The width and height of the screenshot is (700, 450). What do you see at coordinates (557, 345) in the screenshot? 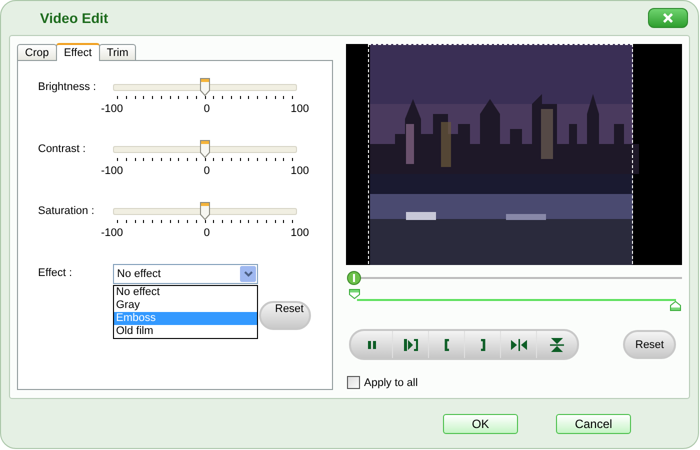
I see `split-arrows-icon` at bounding box center [557, 345].